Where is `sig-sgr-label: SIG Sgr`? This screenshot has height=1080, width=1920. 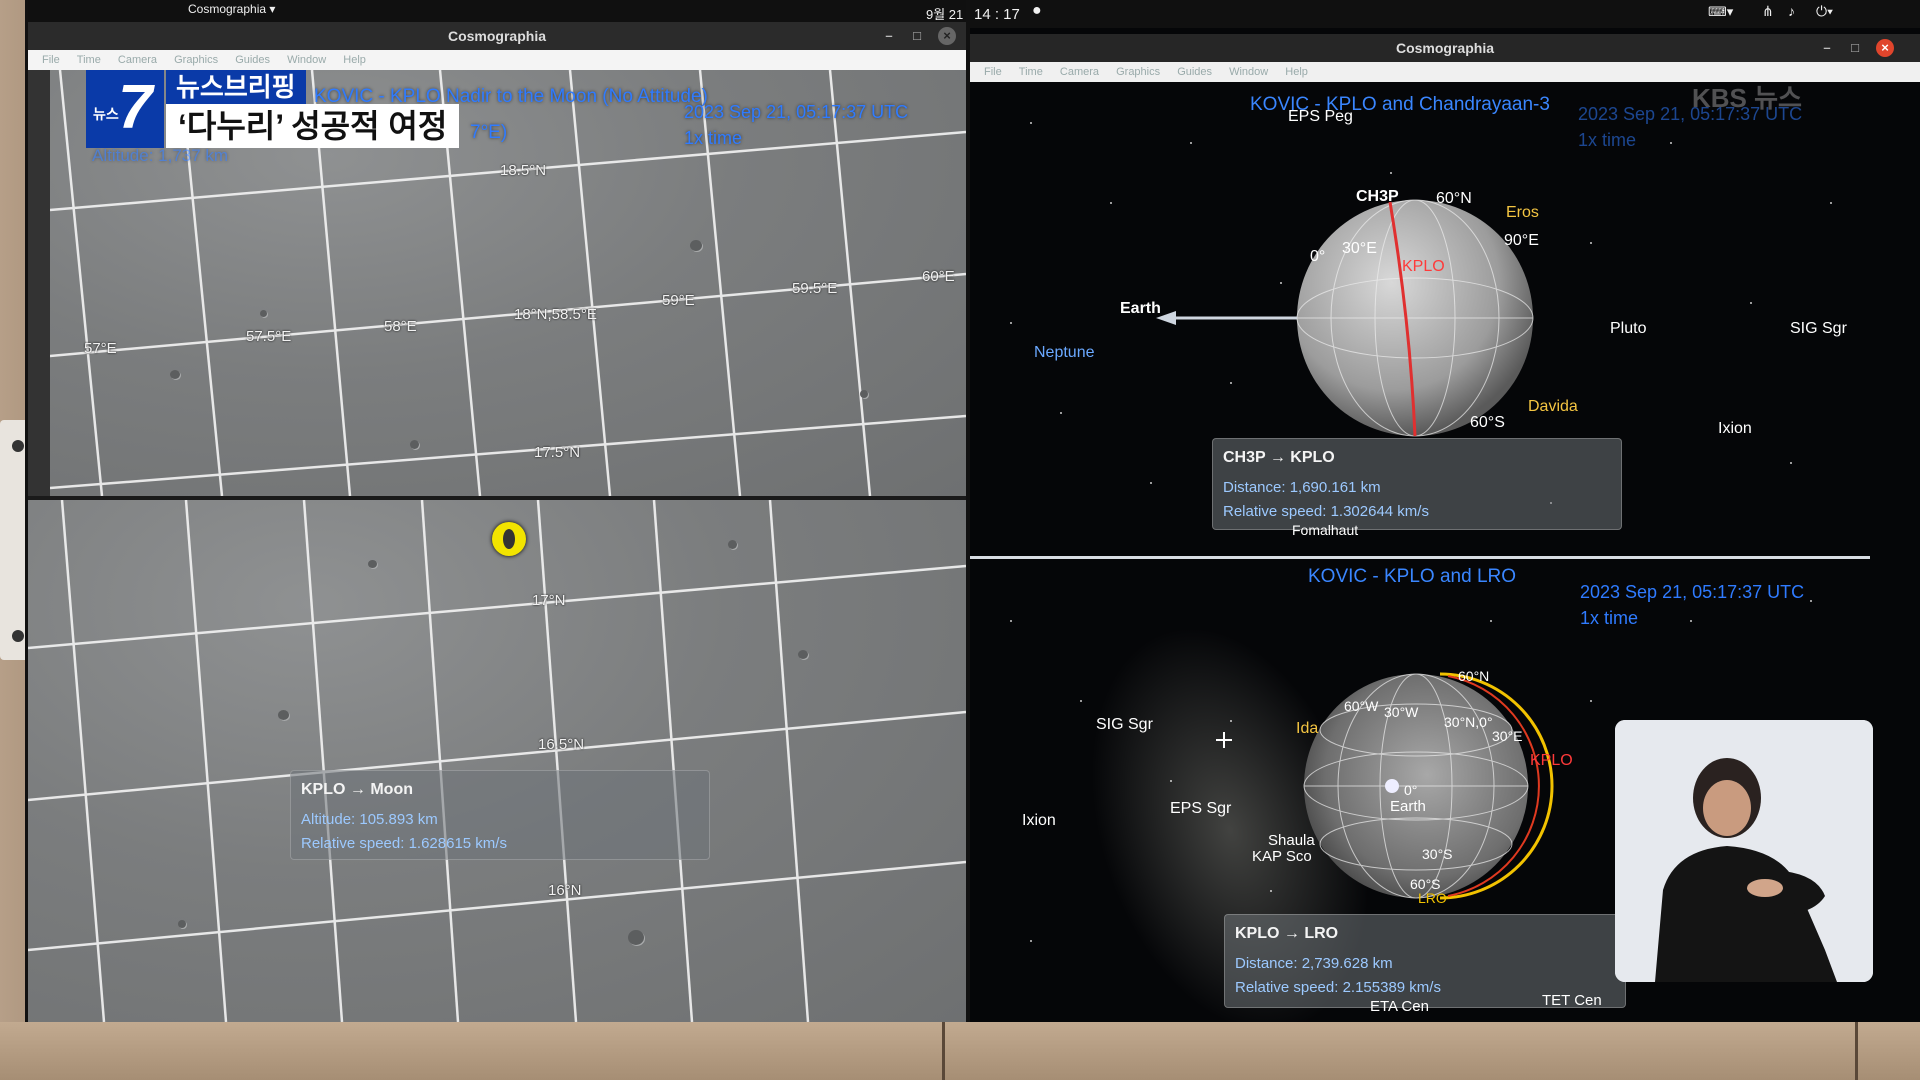 sig-sgr-label: SIG Sgr is located at coordinates (1124, 724).